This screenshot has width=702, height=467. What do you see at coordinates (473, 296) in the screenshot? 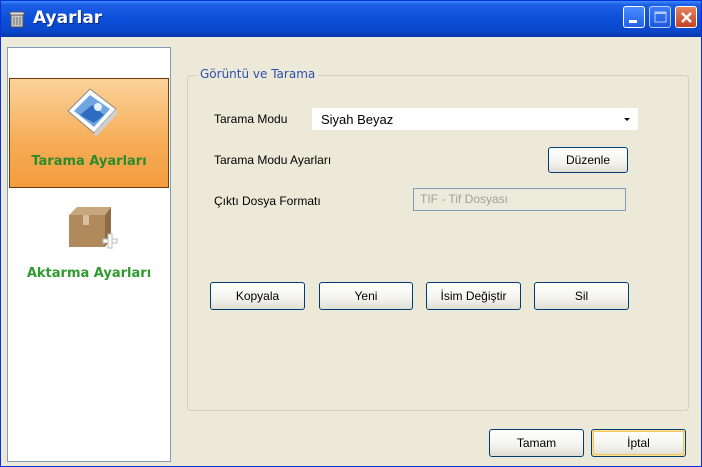
I see `rename-button: İsim Değiştir` at bounding box center [473, 296].